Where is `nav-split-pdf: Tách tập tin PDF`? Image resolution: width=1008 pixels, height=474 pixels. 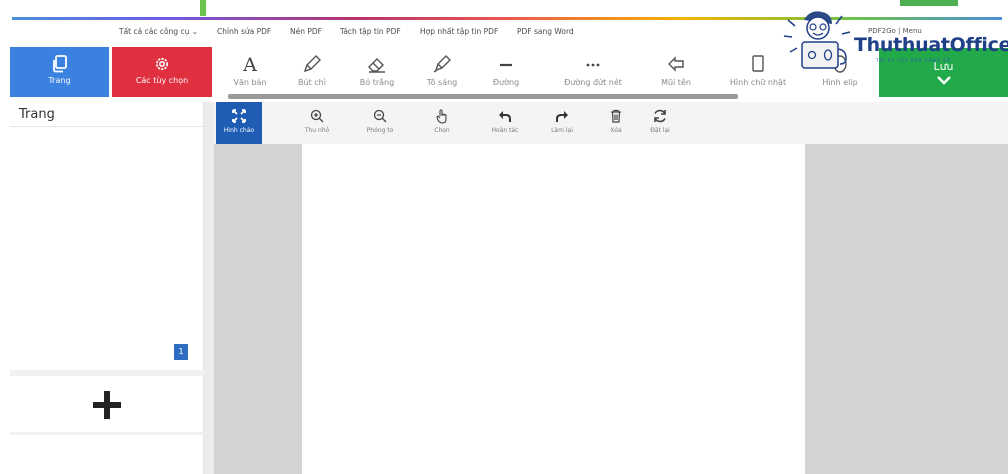
nav-split-pdf: Tách tập tin PDF is located at coordinates (370, 31).